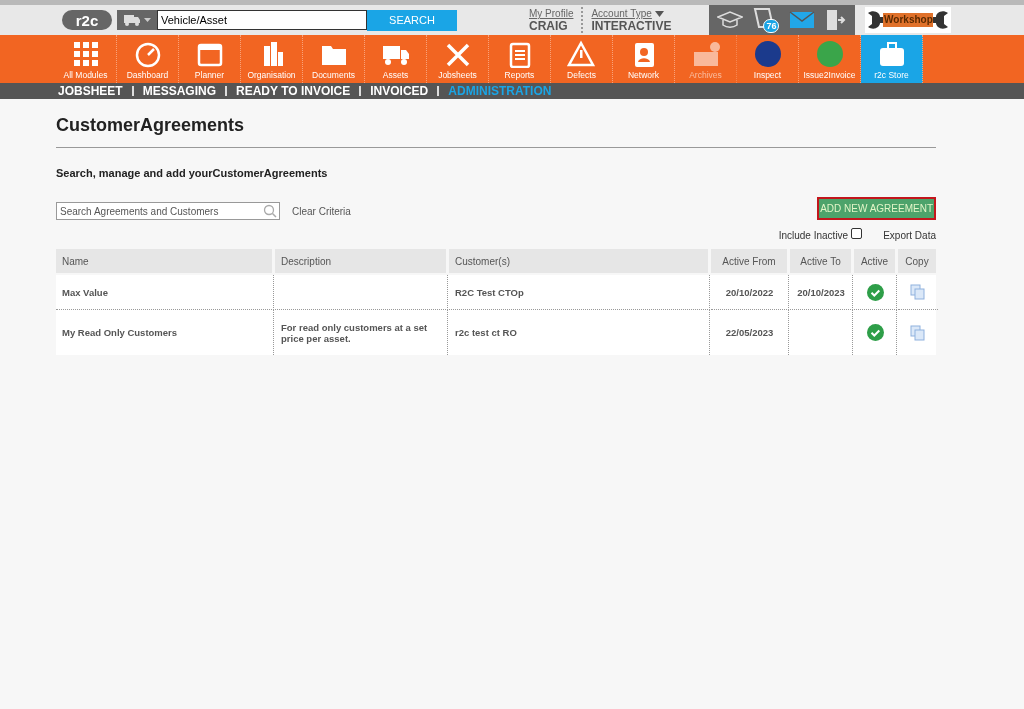  I want to click on caret-icon, so click(659, 13).